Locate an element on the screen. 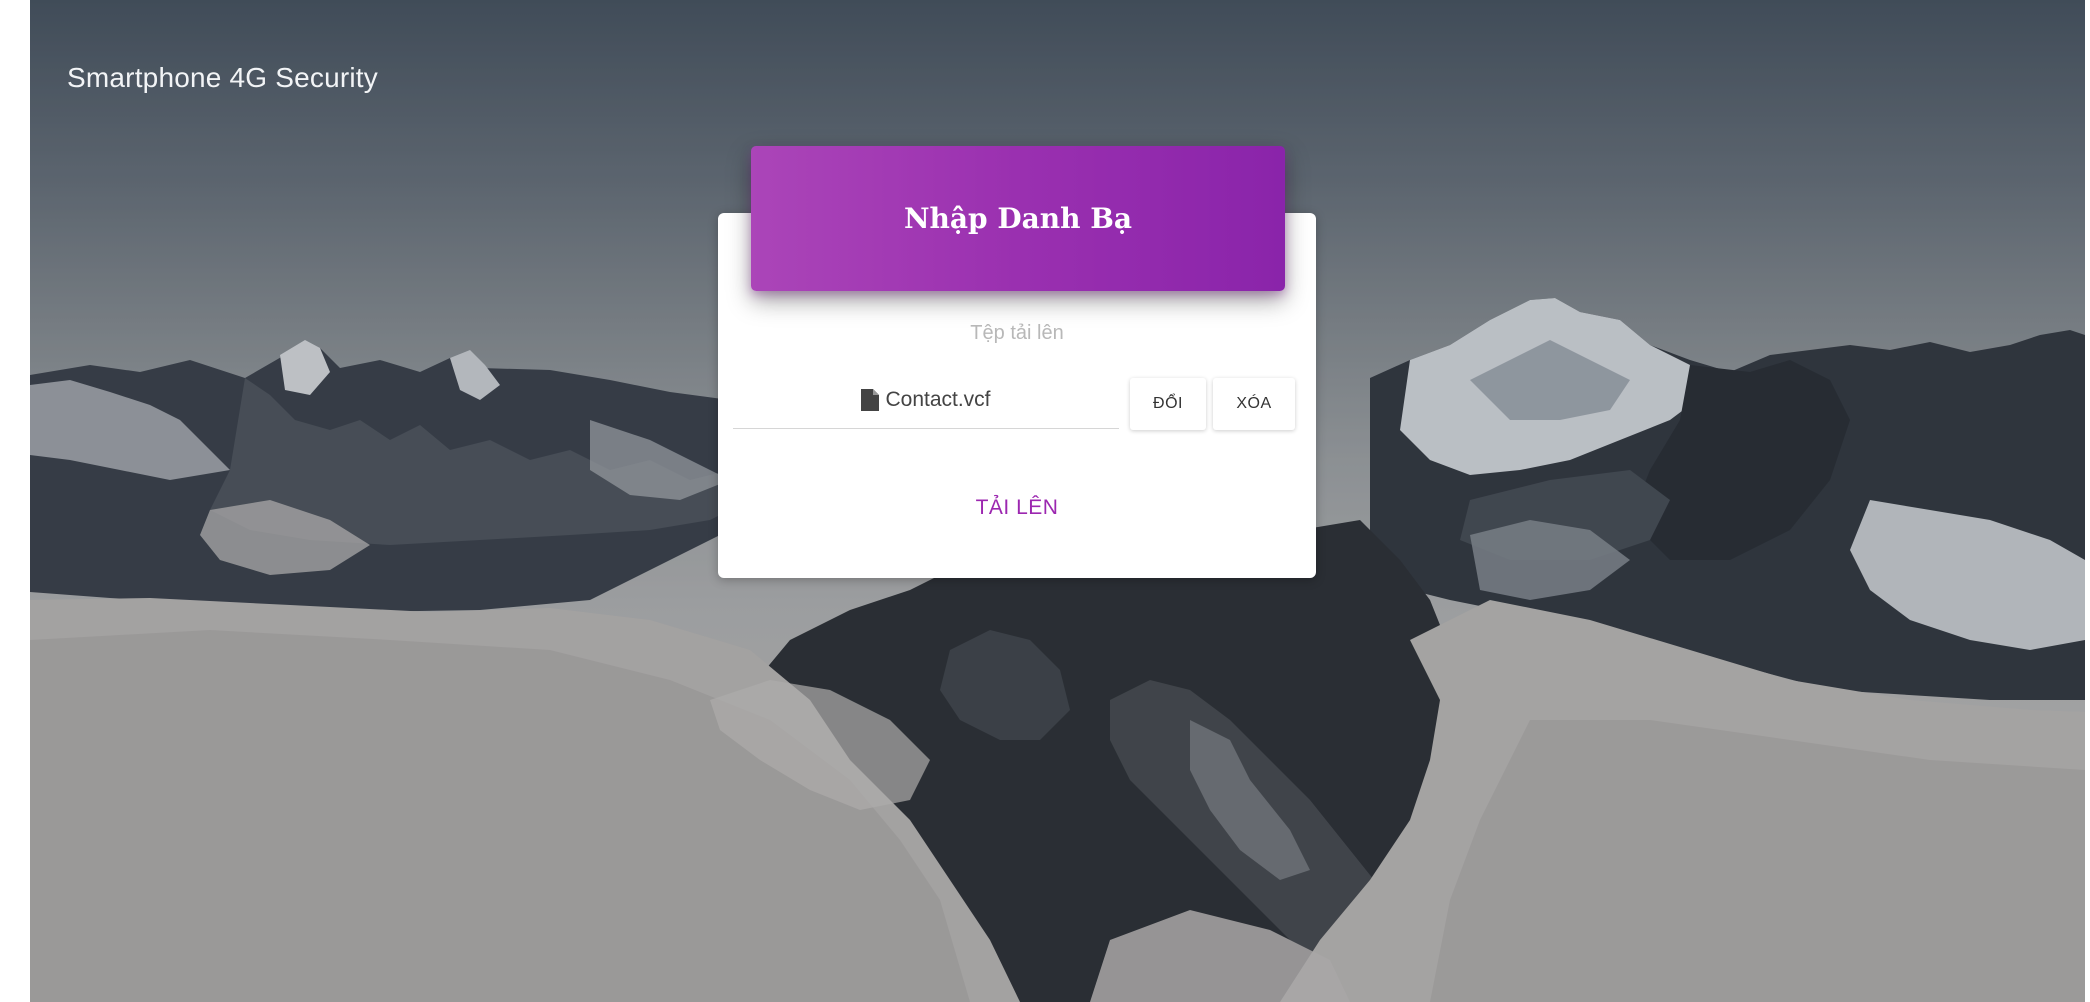  selected-file-field: Contact.vcf is located at coordinates (926, 400).